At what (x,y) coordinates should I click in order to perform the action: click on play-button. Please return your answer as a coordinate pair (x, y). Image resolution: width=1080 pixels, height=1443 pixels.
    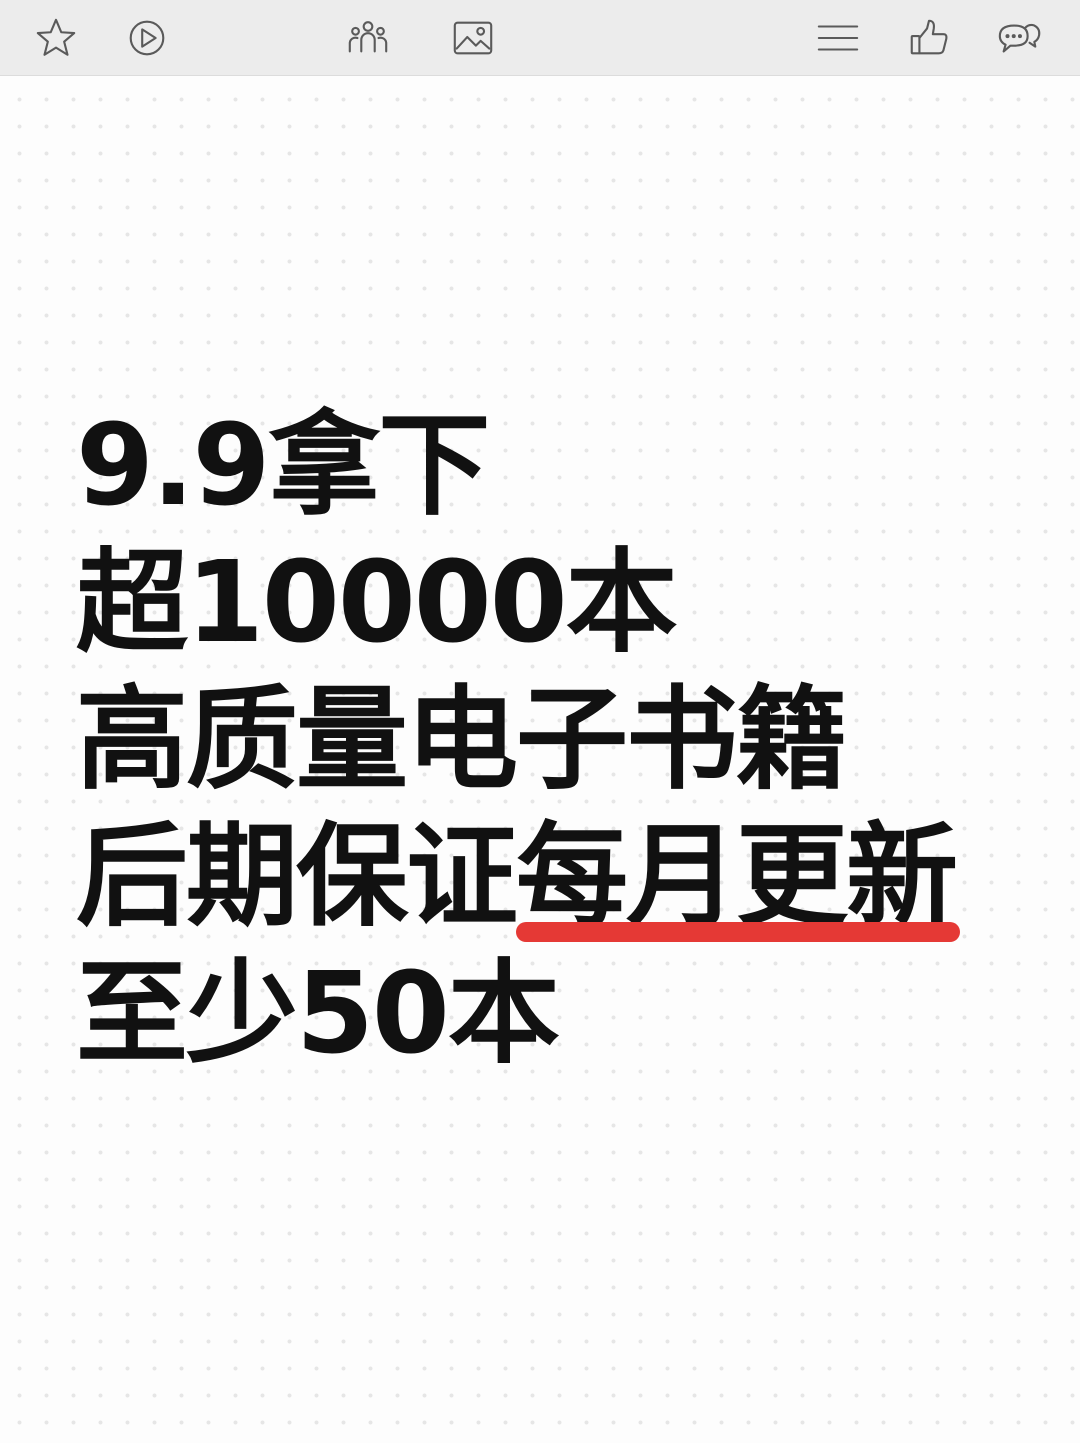
    Looking at the image, I should click on (147, 38).